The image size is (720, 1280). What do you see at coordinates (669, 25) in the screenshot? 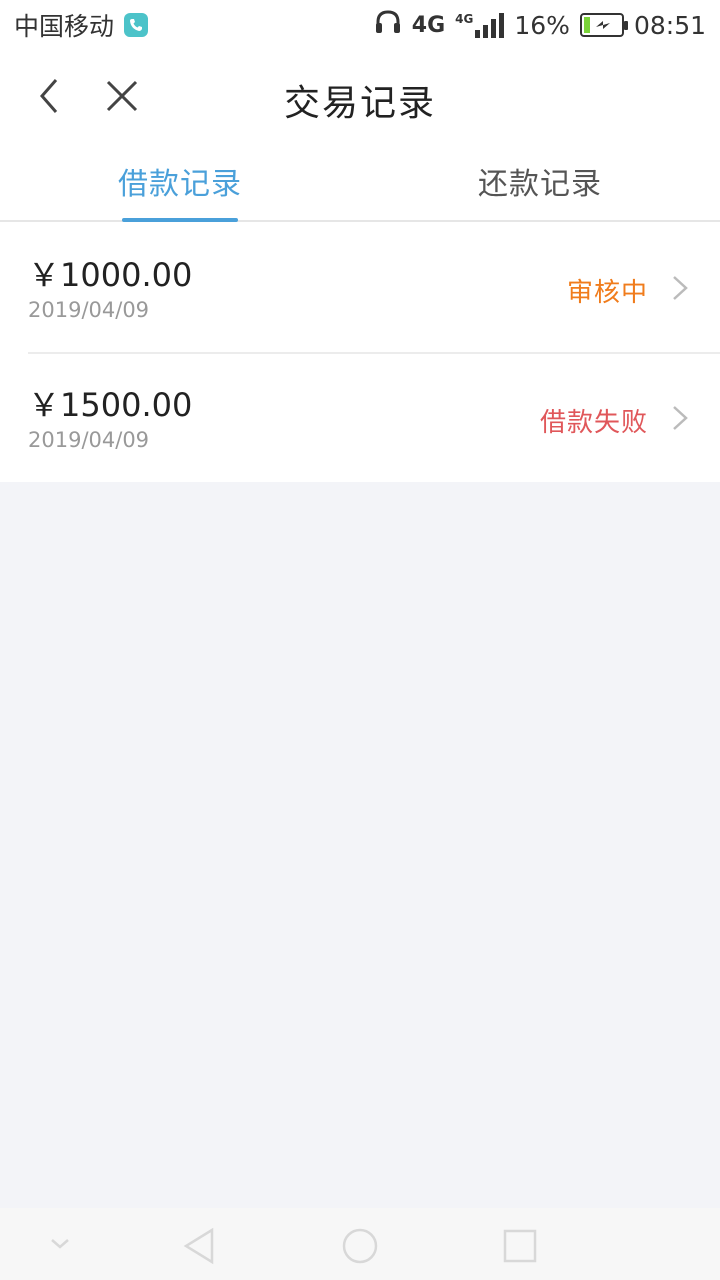
I see `clock: 08:51` at bounding box center [669, 25].